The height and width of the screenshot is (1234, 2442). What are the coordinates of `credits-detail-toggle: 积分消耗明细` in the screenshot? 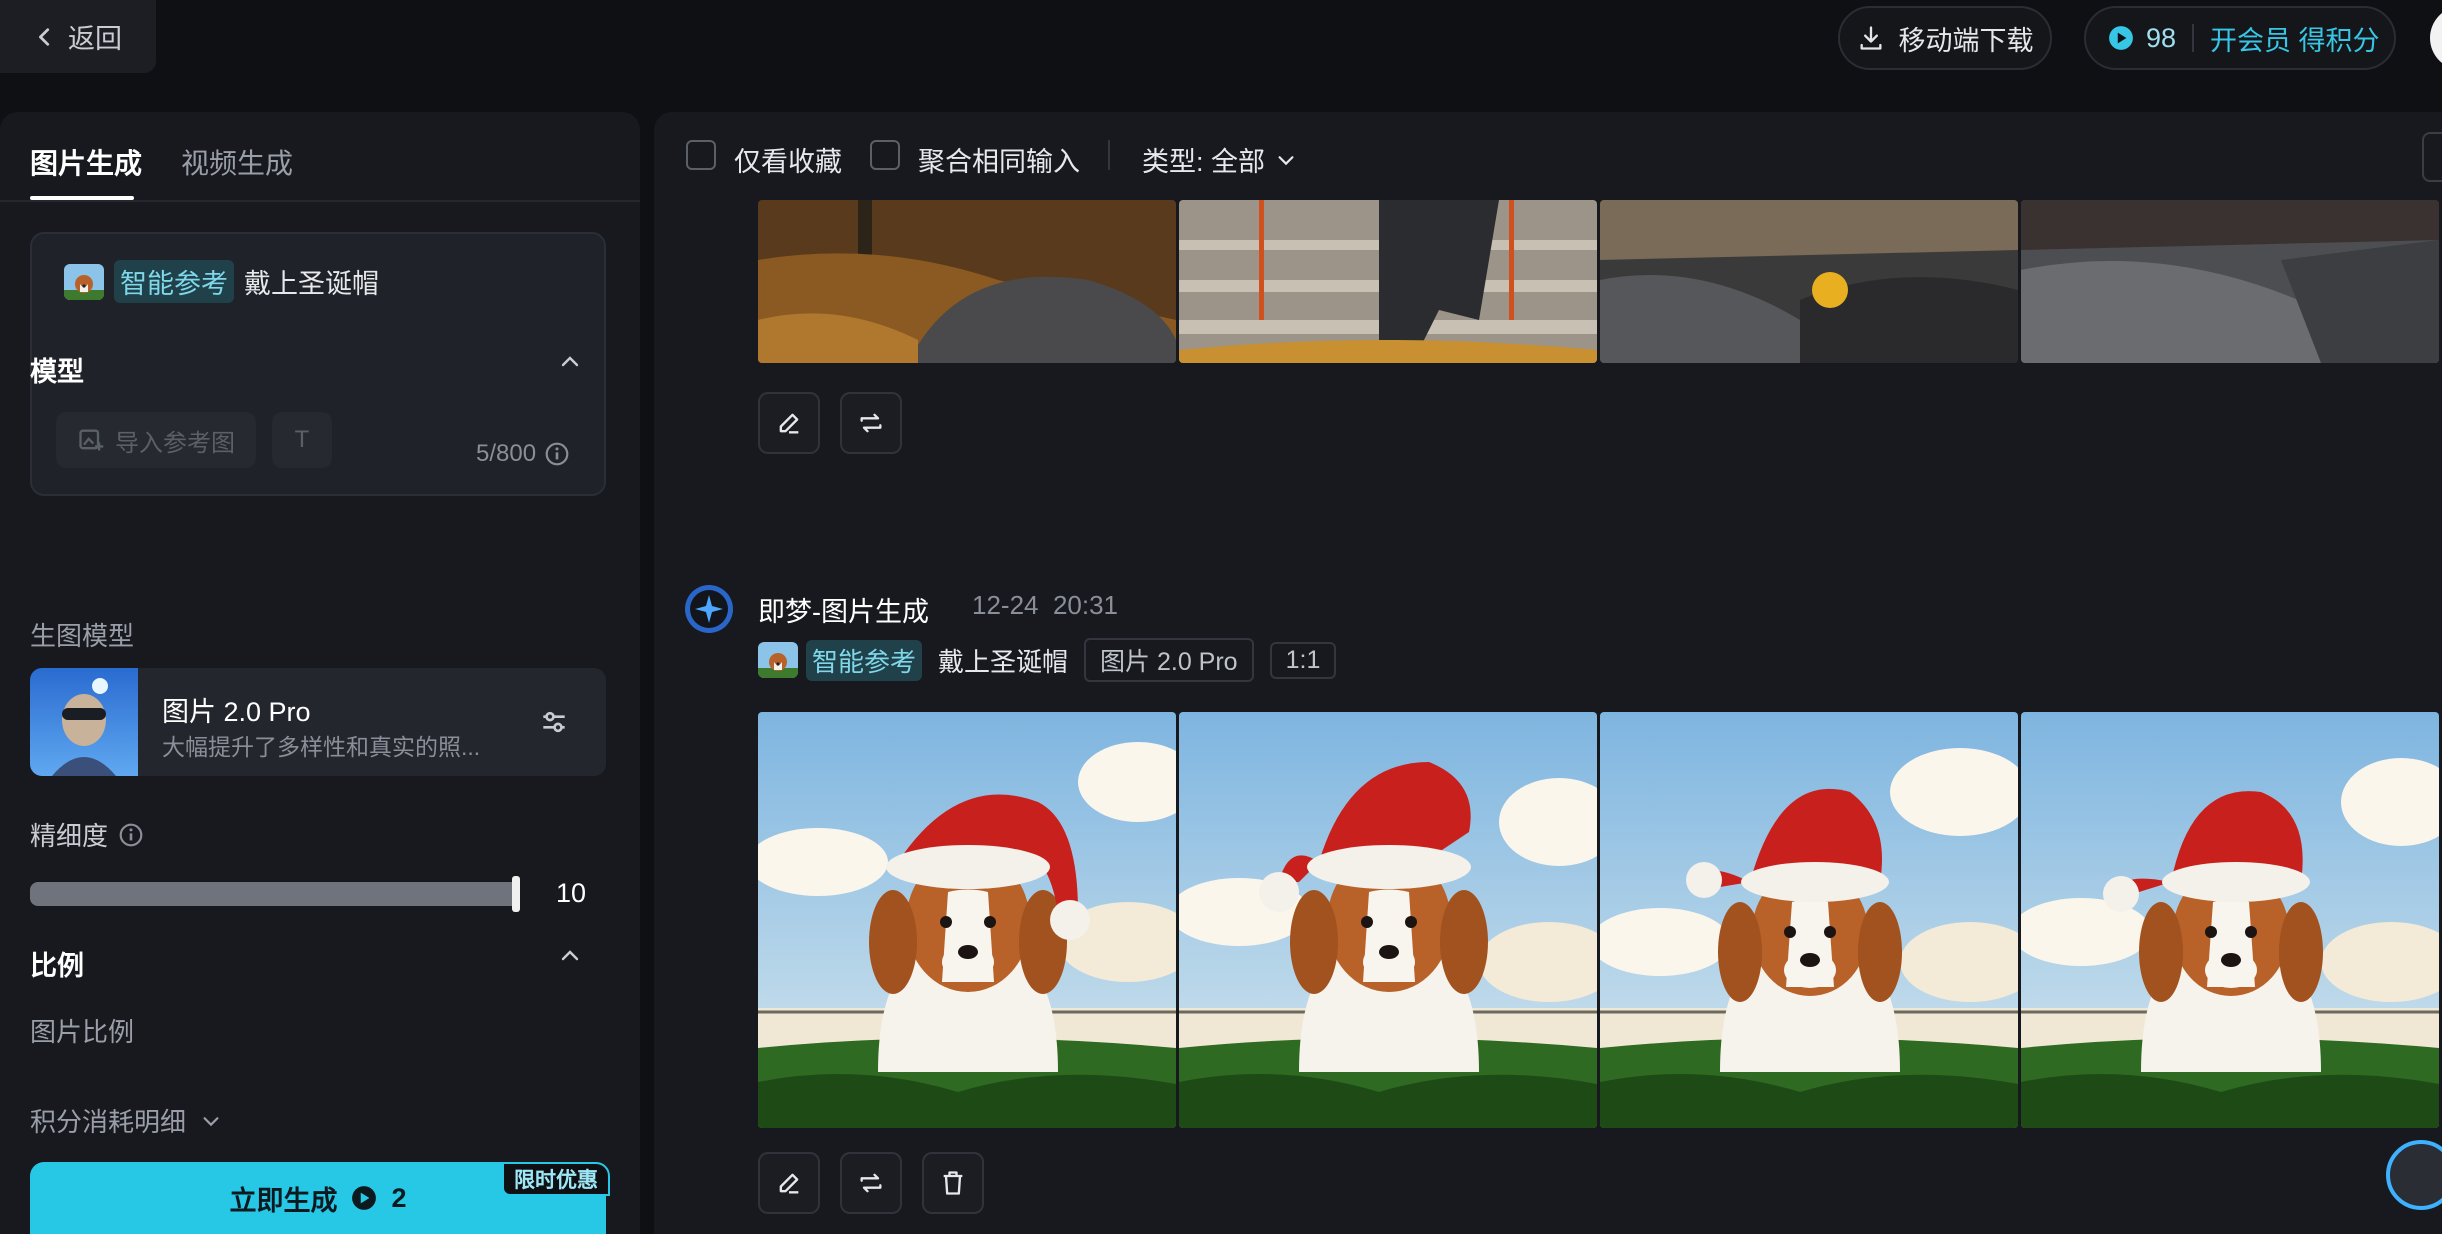 It's located at (126, 1120).